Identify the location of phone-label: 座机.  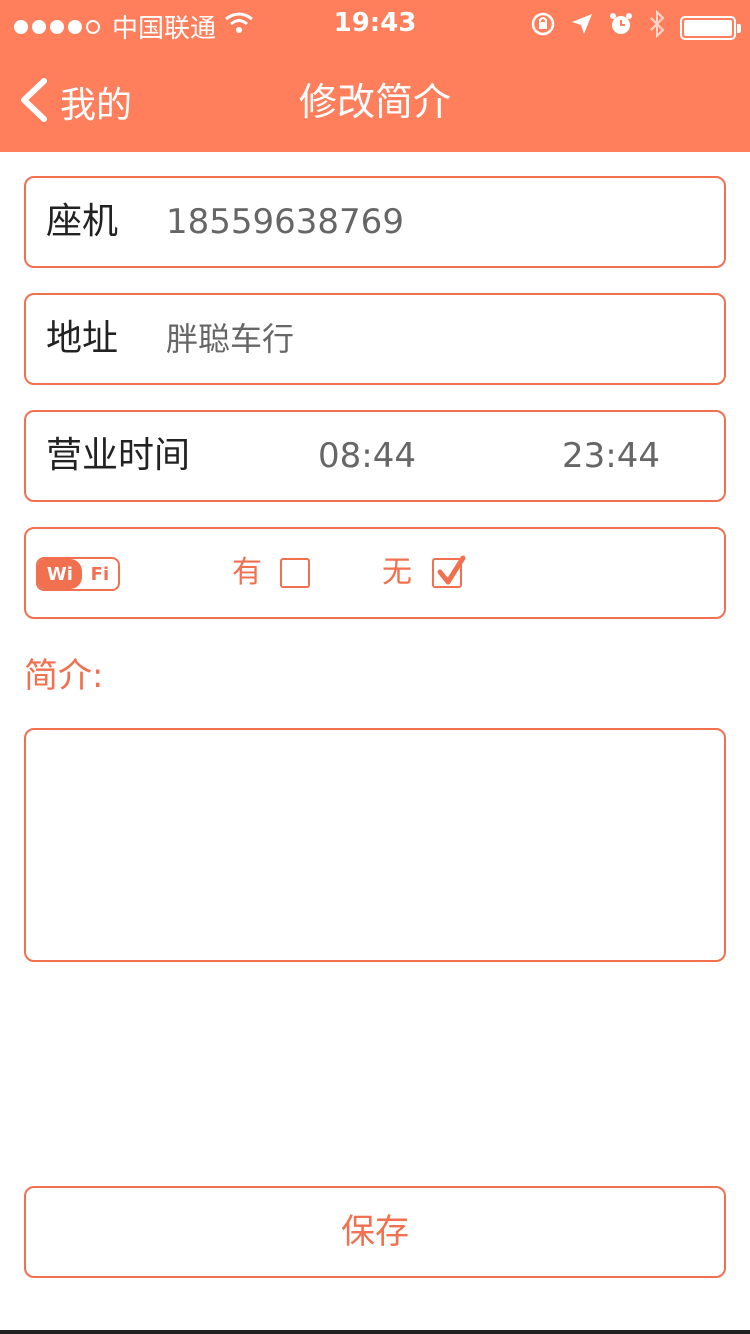
(82, 221).